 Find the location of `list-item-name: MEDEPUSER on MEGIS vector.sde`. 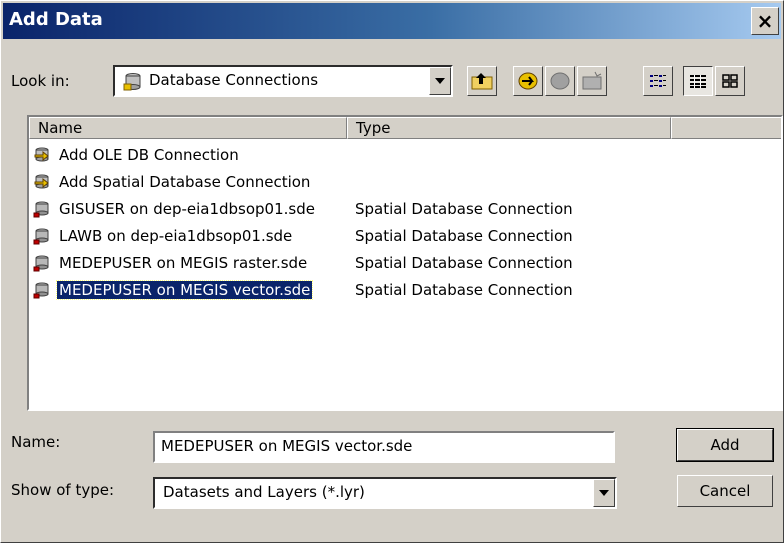

list-item-name: MEDEPUSER on MEGIS vector.sde is located at coordinates (184, 290).